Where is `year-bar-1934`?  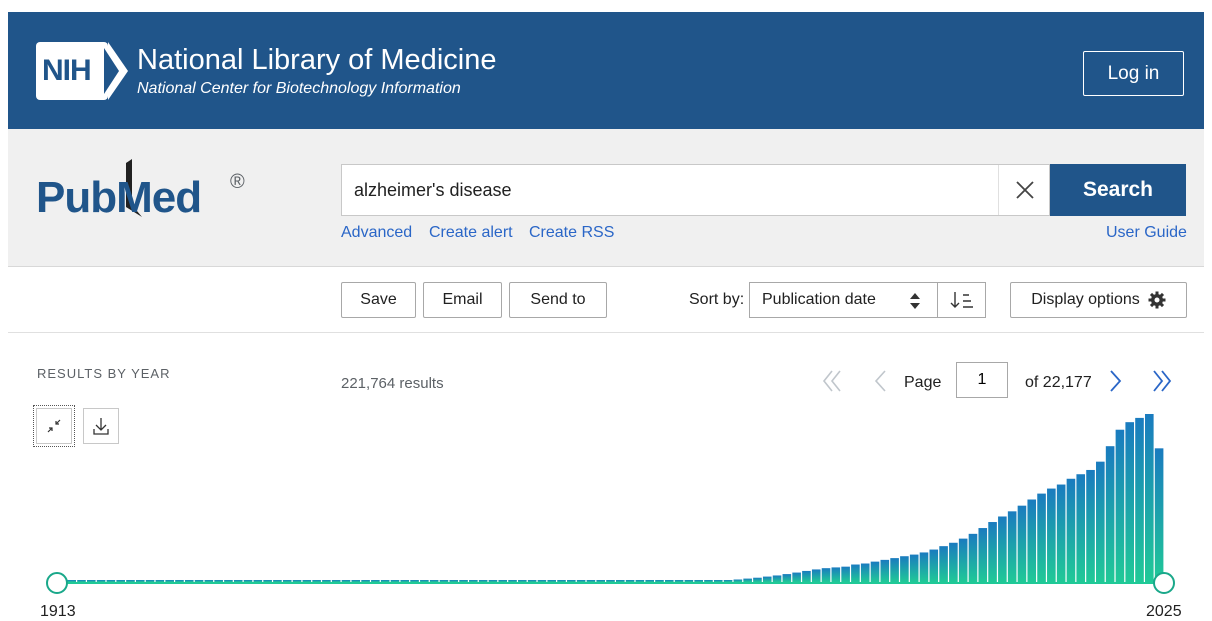 year-bar-1934 is located at coordinates (267, 581).